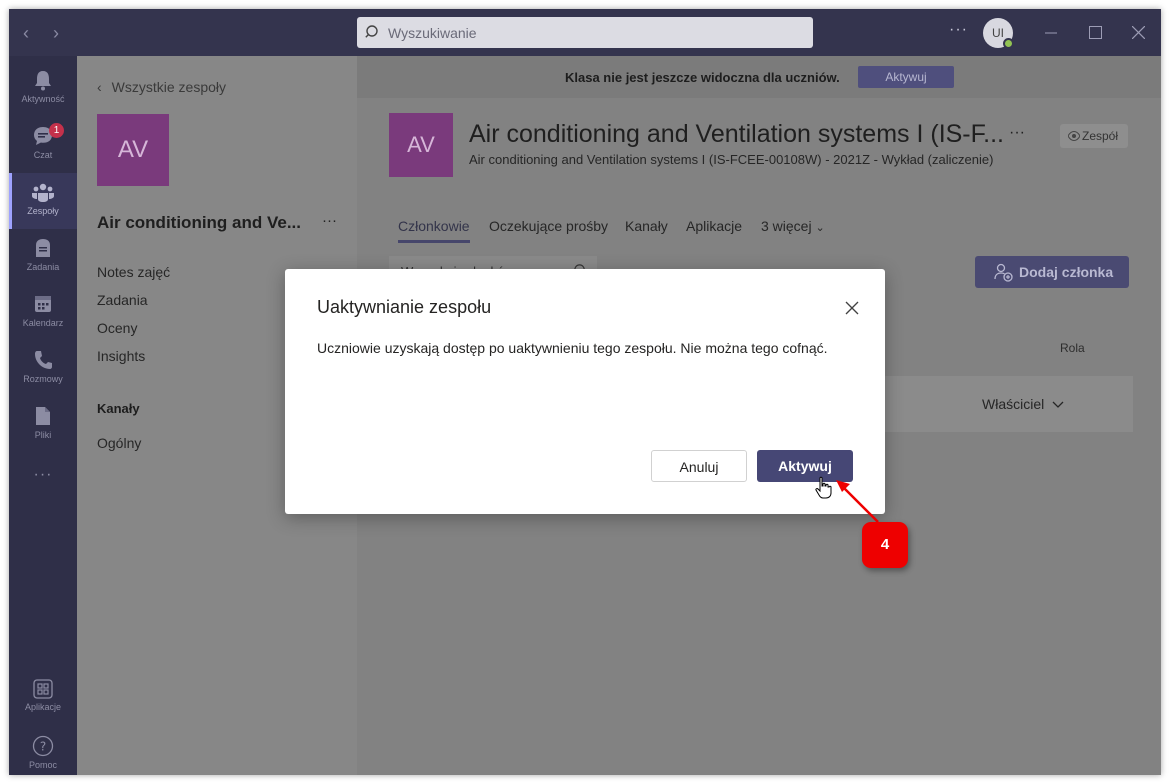 This screenshot has width=1169, height=782. What do you see at coordinates (646, 226) in the screenshot?
I see `tab-channels: Kanały` at bounding box center [646, 226].